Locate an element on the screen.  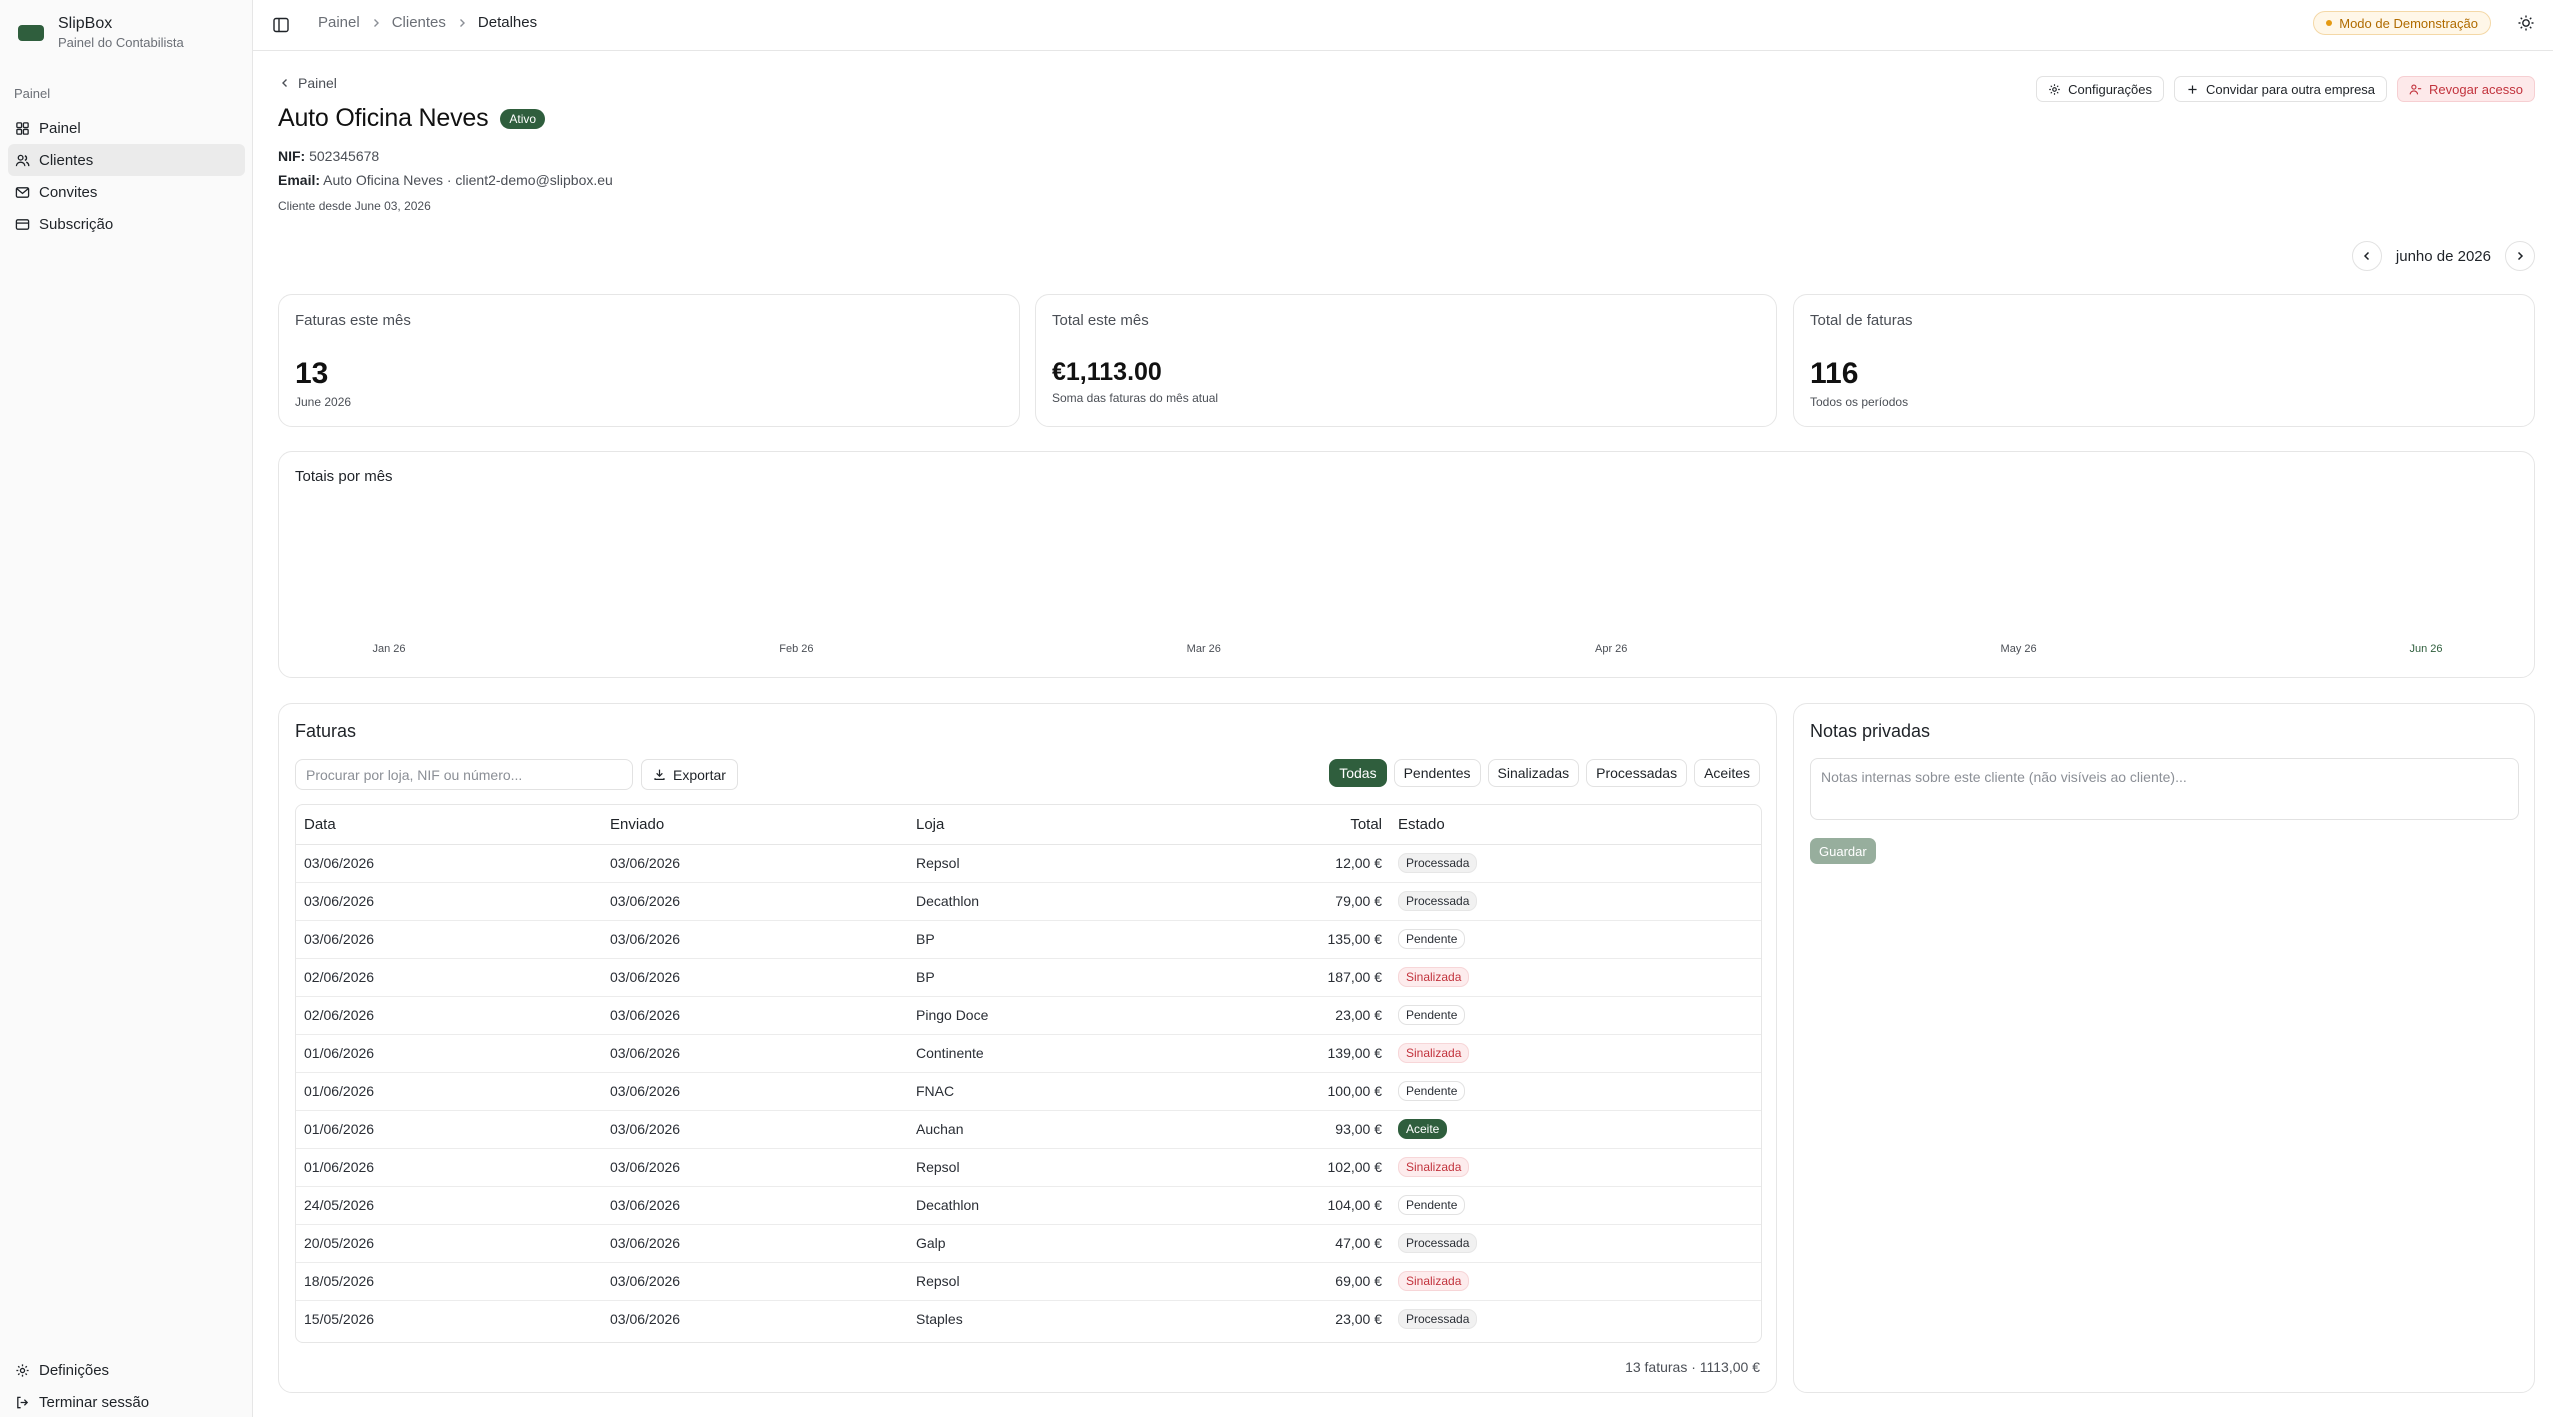
sidebar-item-painel: Painel is located at coordinates (126, 128).